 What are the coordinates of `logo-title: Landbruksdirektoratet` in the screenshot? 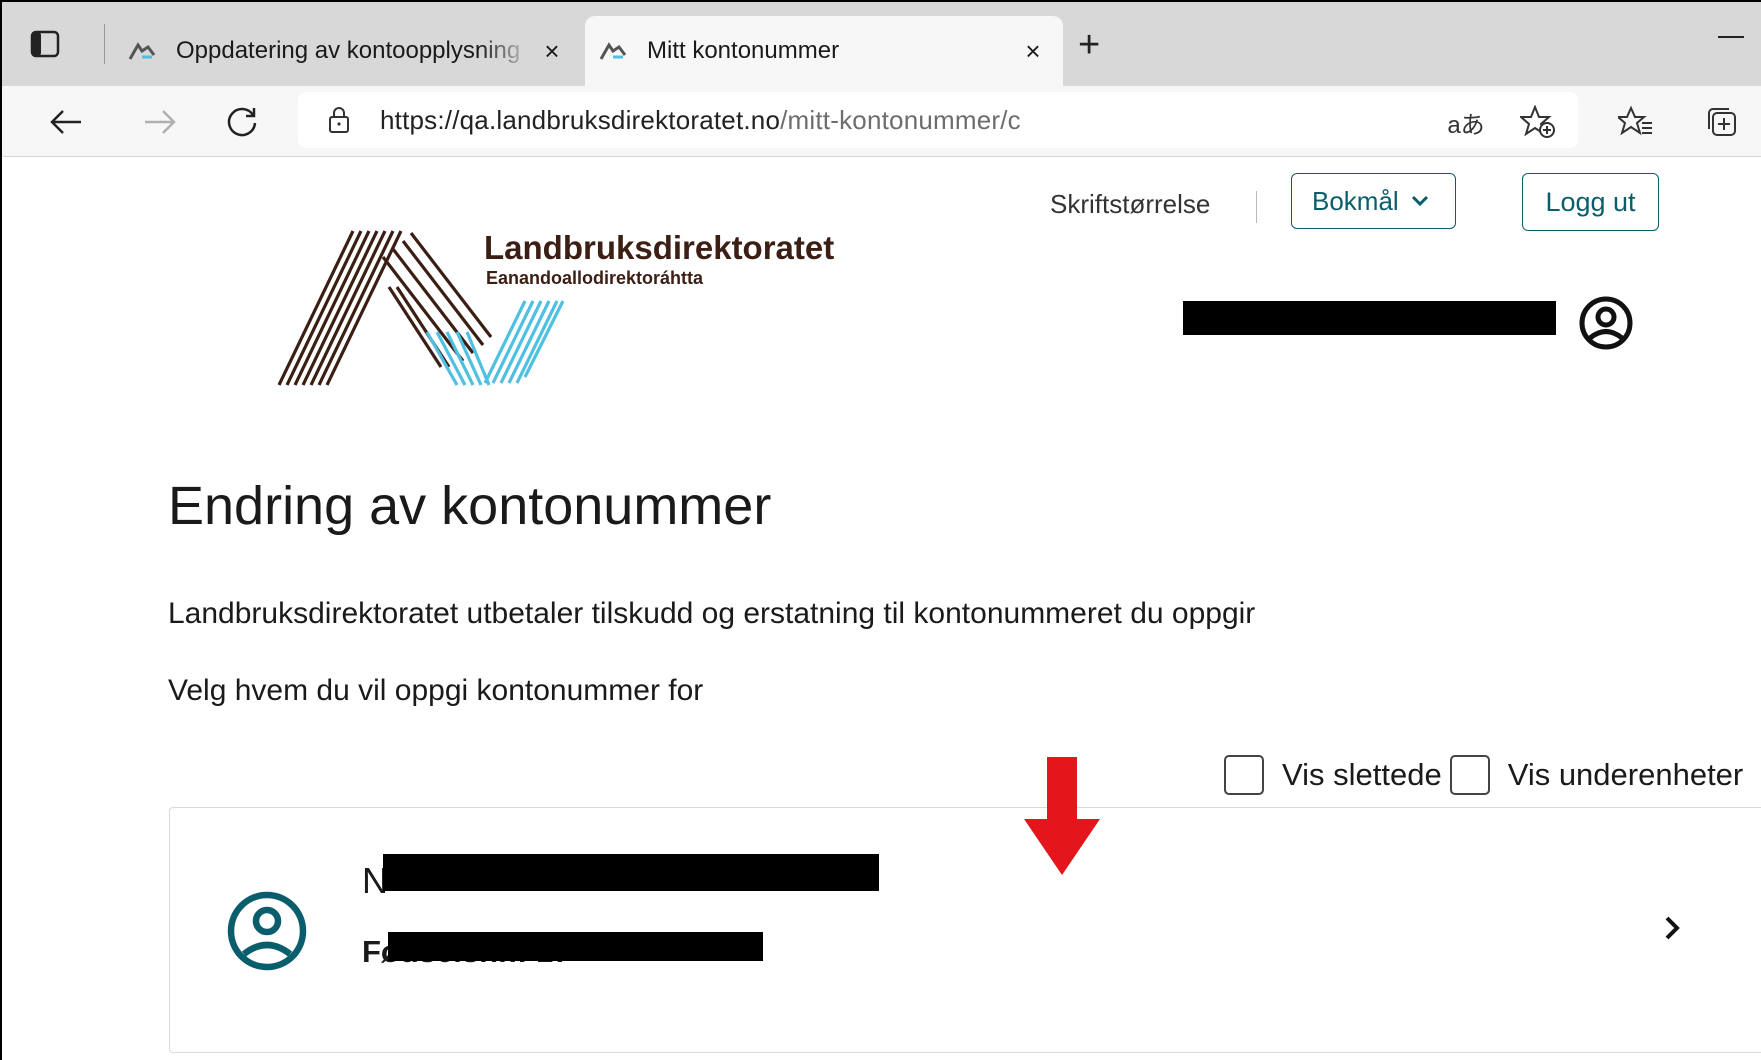 It's located at (659, 247).